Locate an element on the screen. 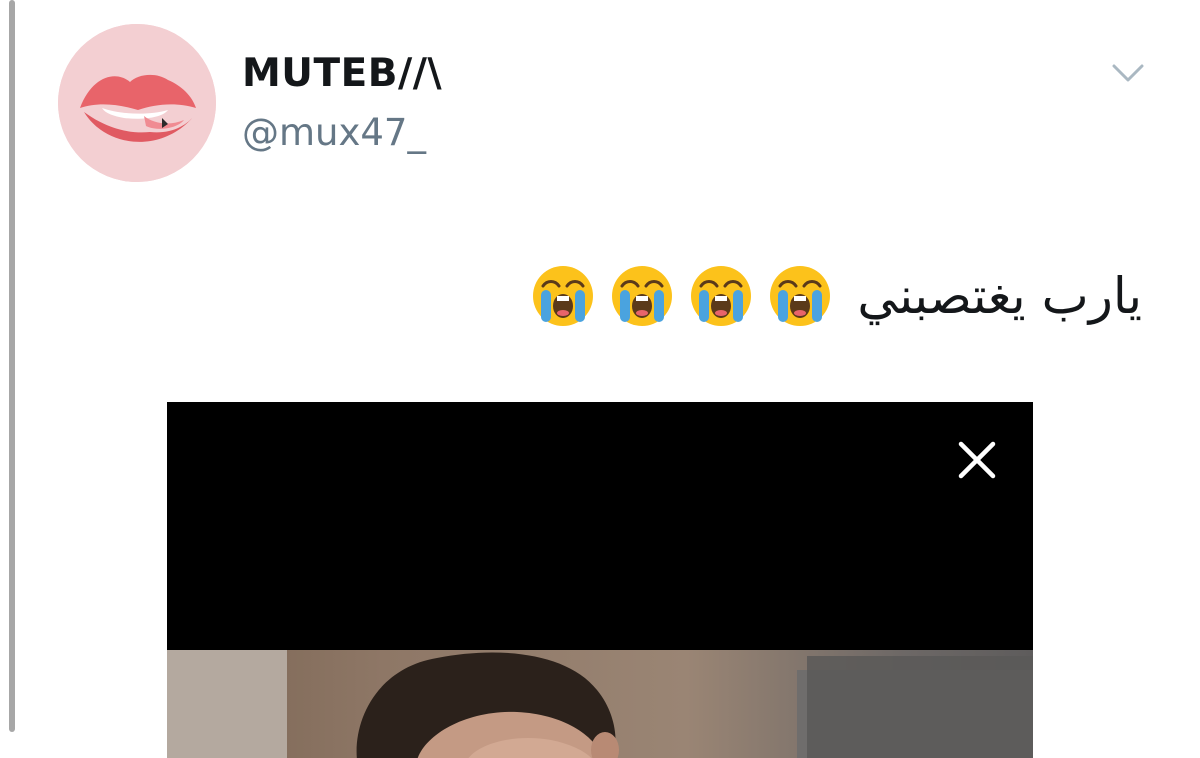  media-close-button is located at coordinates (977, 460).